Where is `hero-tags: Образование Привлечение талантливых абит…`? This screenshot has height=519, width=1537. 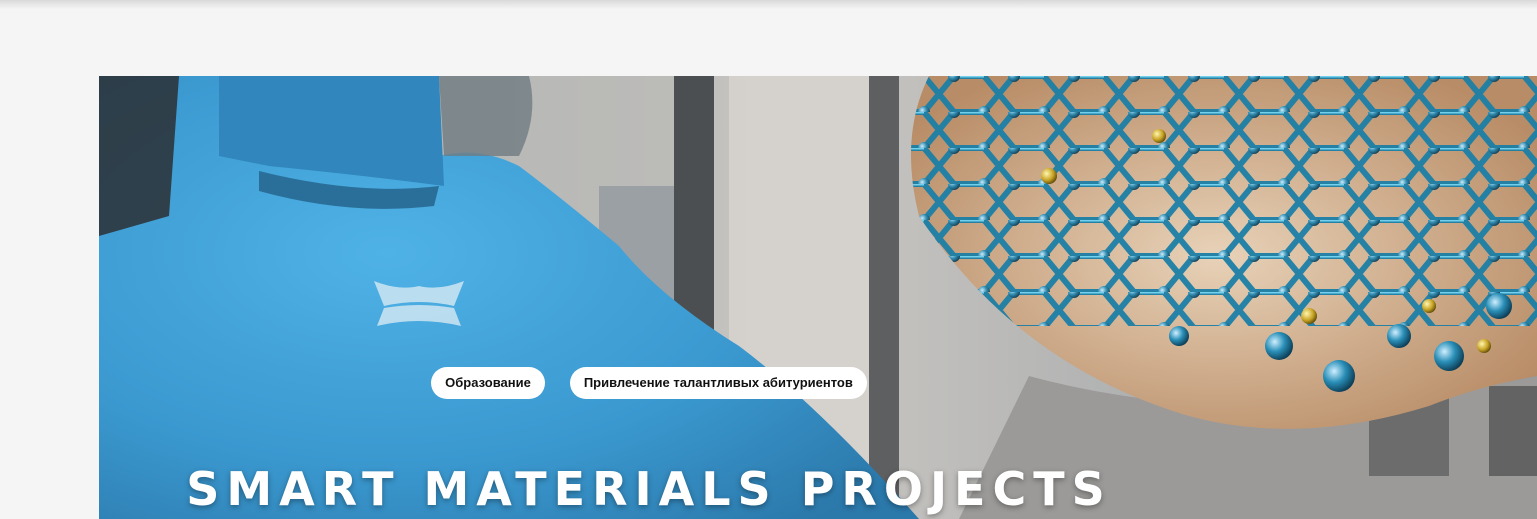 hero-tags: Образование Привлечение талантливых абит… is located at coordinates (649, 383).